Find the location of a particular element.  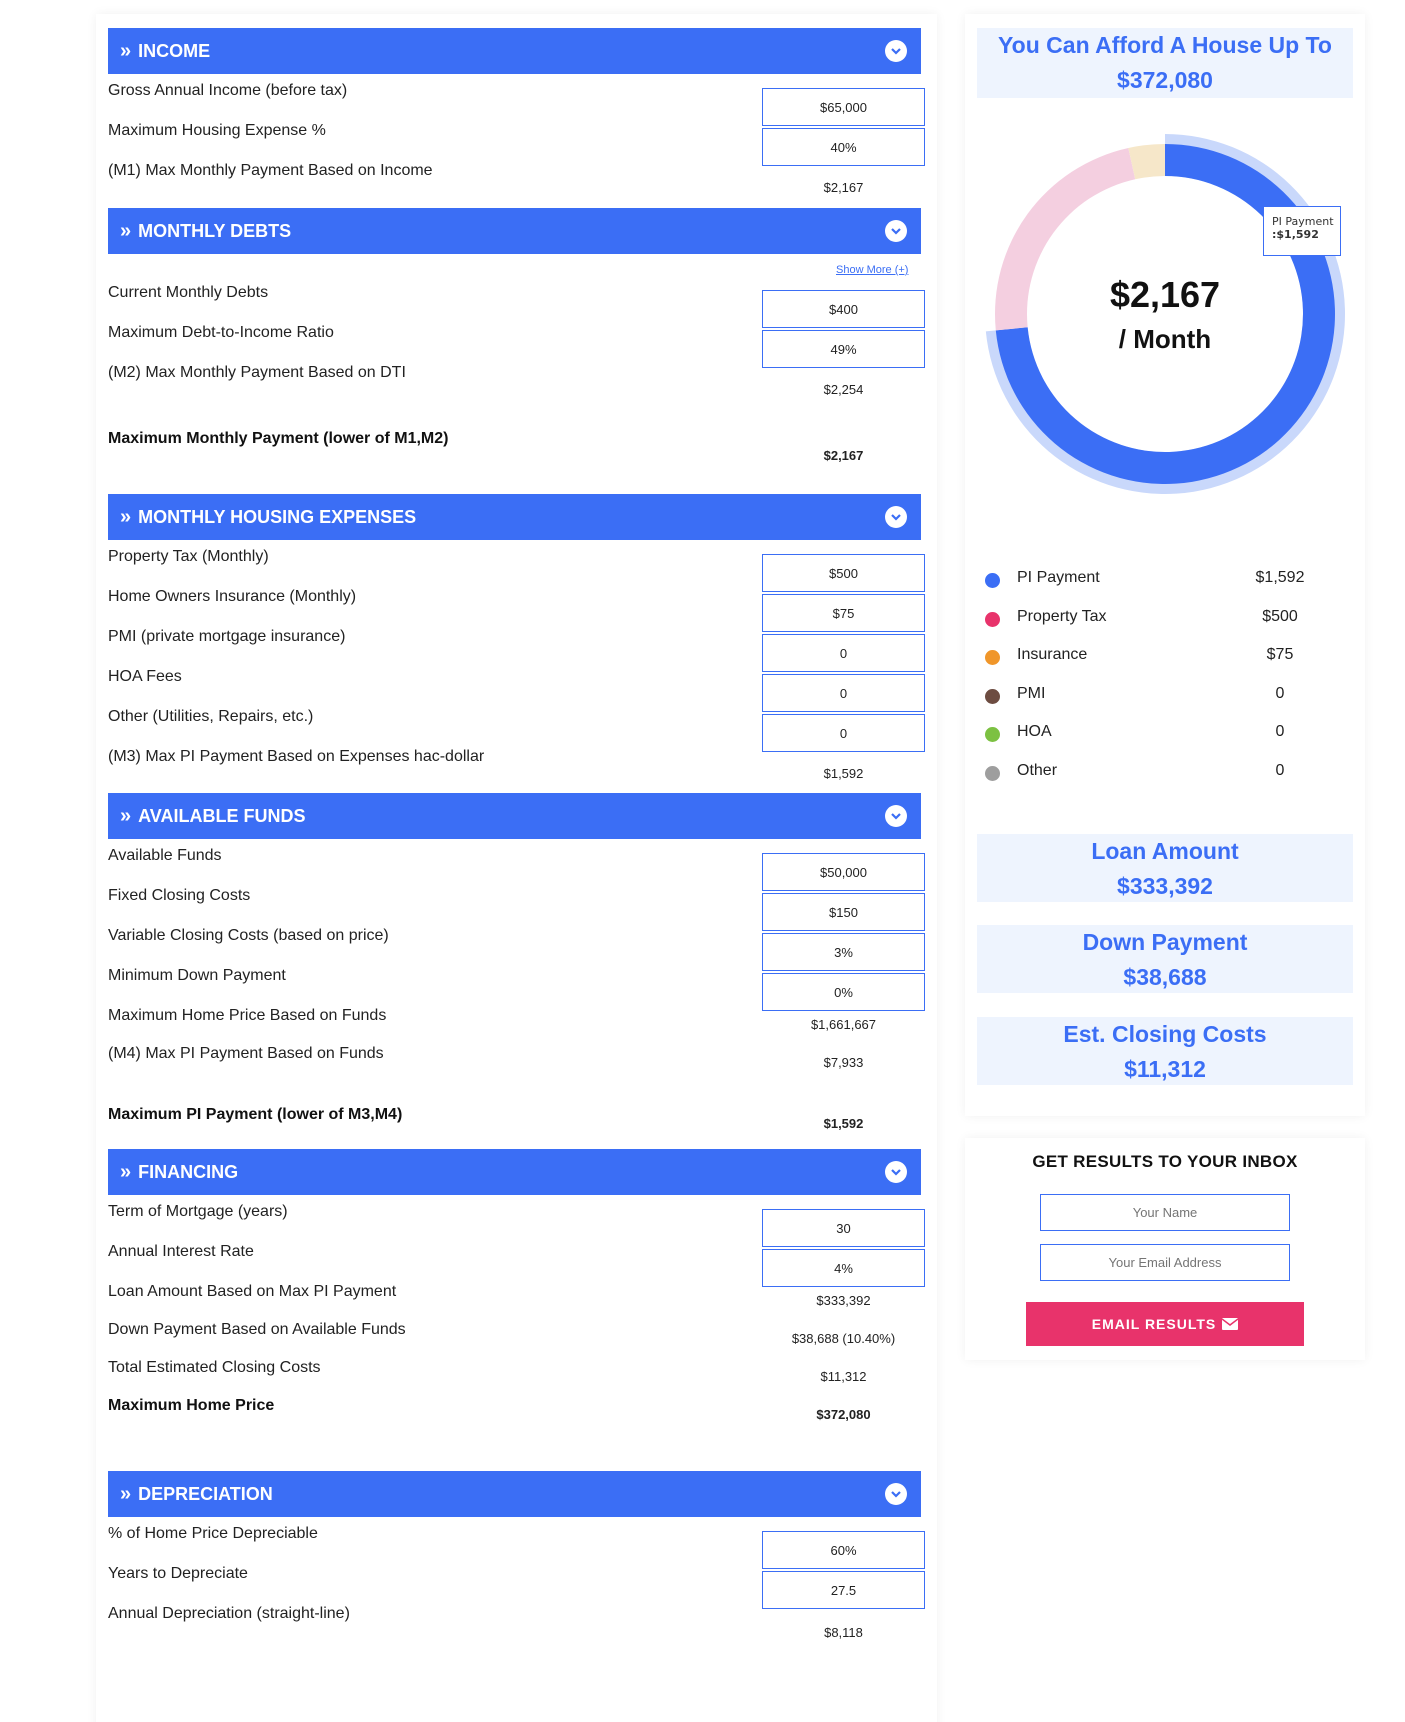

row-current-debts: Current Monthly Debts $400 is located at coordinates (516, 306).